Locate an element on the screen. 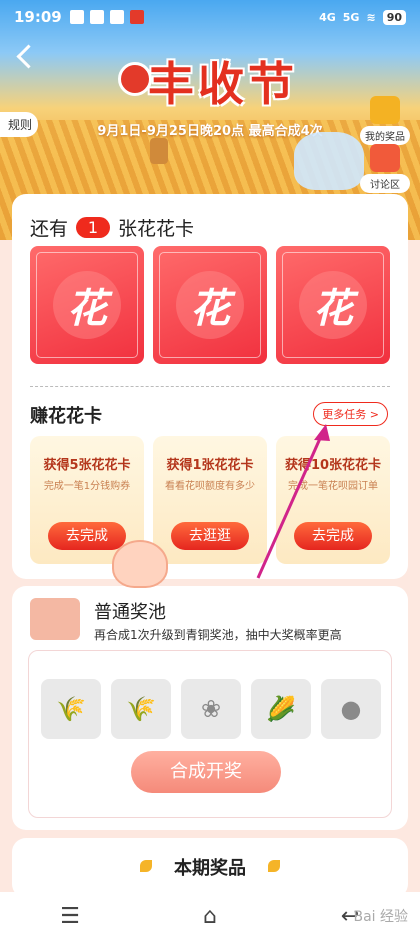 The image size is (420, 940). translate-icon is located at coordinates (116, 17).